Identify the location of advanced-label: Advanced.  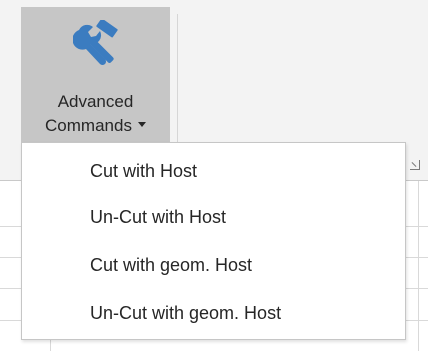
(95, 101).